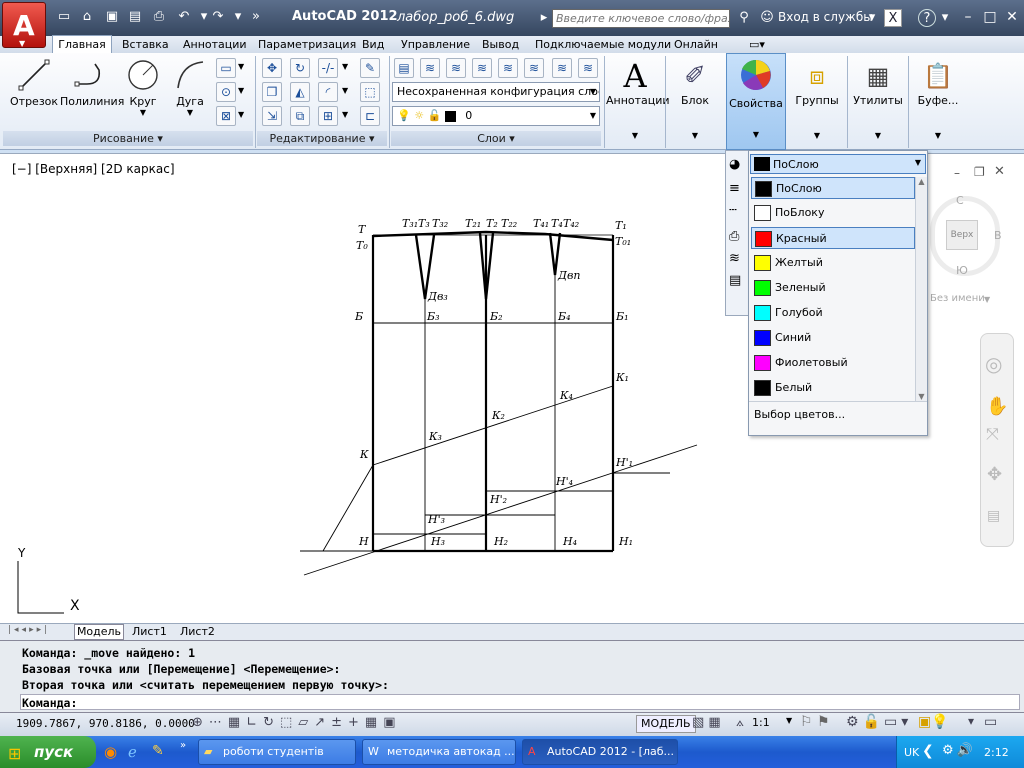 The width and height of the screenshot is (1024, 768). Describe the element at coordinates (999, 171) in the screenshot. I see `viewport-close-icon: ✕` at that location.